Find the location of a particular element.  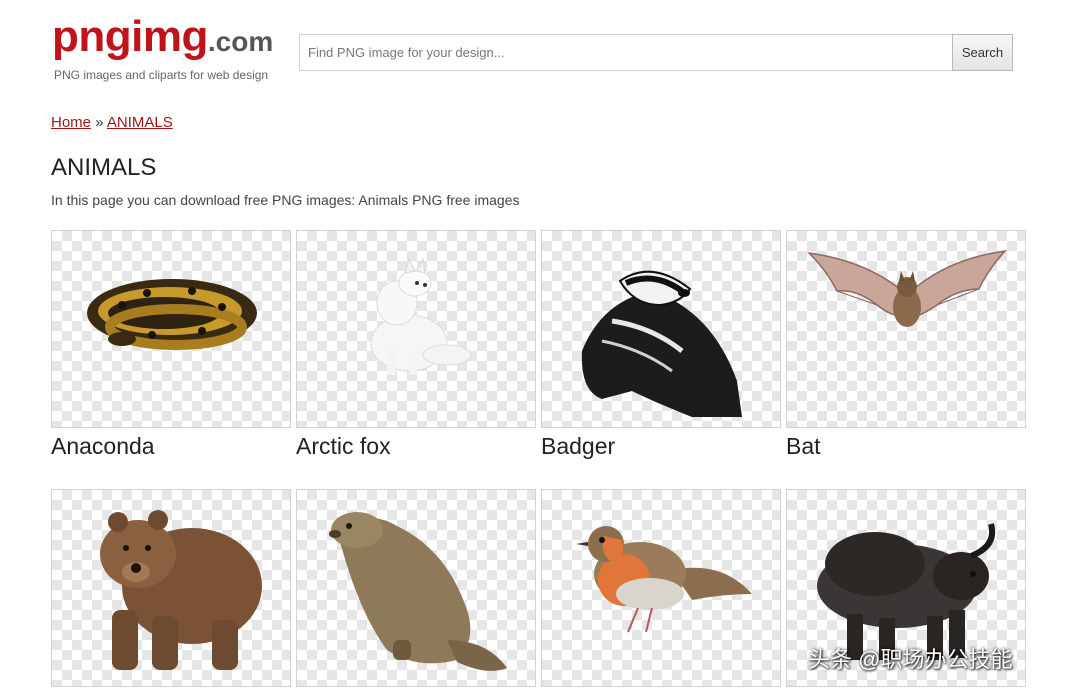

image-card: Badger is located at coordinates (661, 345).